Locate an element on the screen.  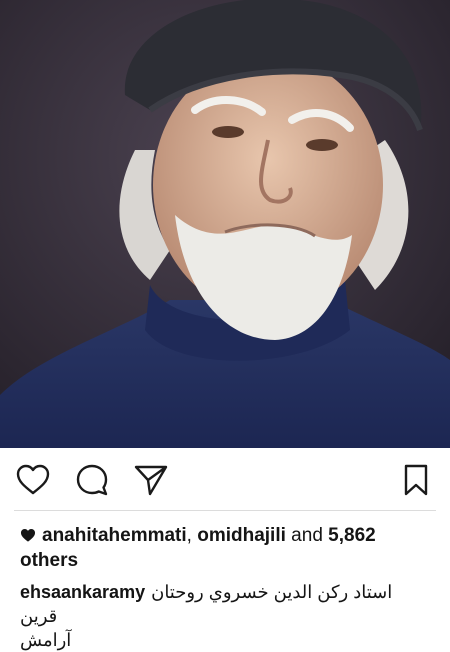
caption-username: ehsaankaramy is located at coordinates (82, 592).